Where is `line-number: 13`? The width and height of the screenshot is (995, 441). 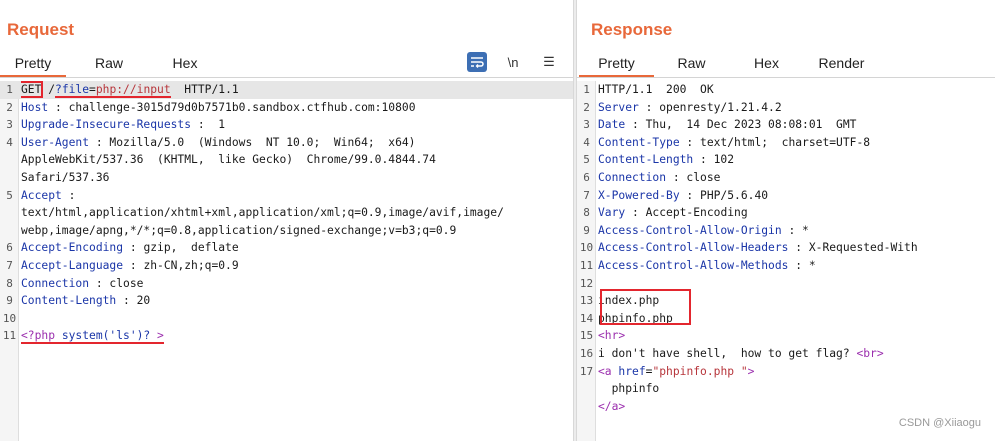 line-number: 13 is located at coordinates (586, 301).